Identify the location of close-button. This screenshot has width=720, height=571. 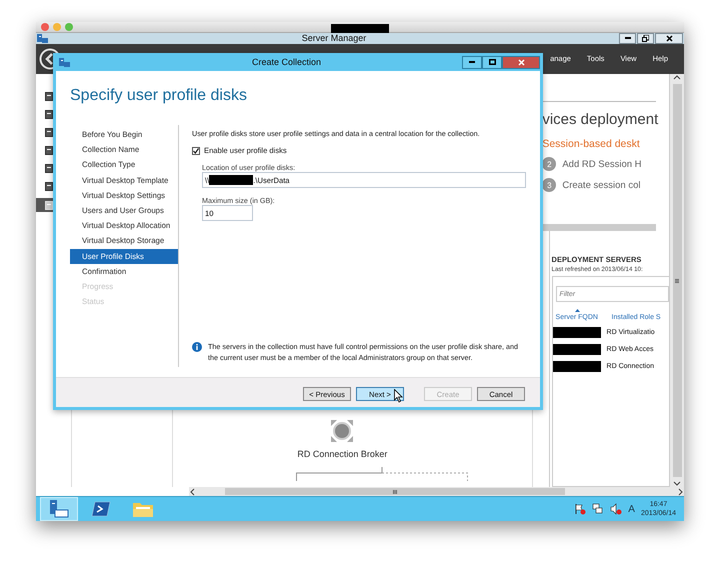
(669, 38).